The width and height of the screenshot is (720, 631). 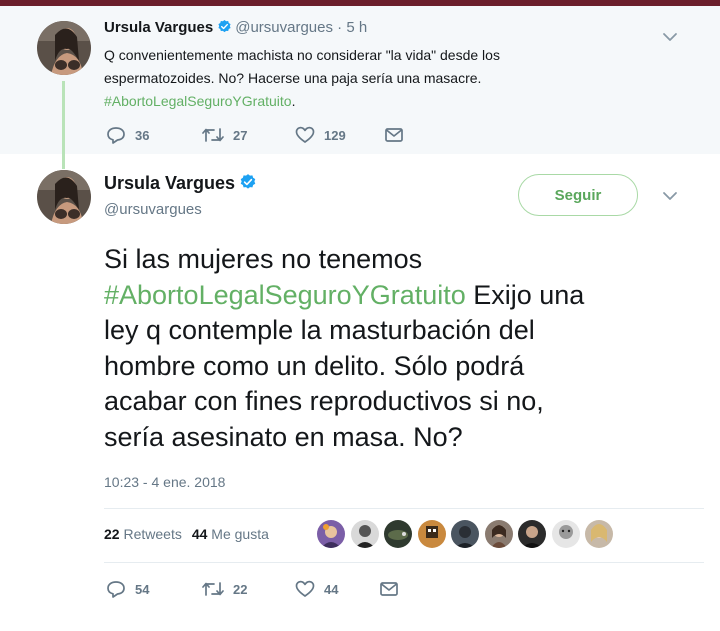 I want to click on reply-button: 54, so click(x=154, y=589).